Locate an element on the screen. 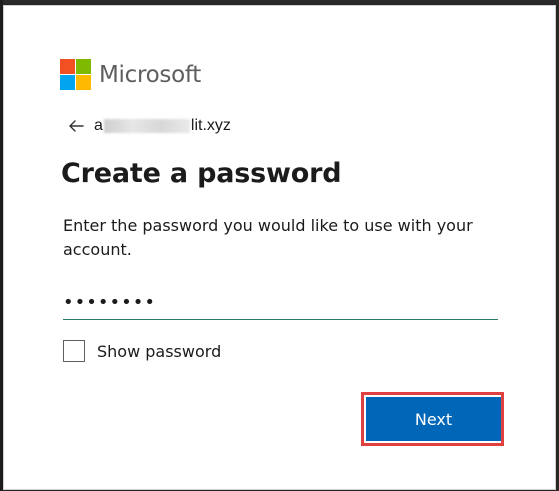 This screenshot has height=491, width=559. password-input is located at coordinates (280, 302).